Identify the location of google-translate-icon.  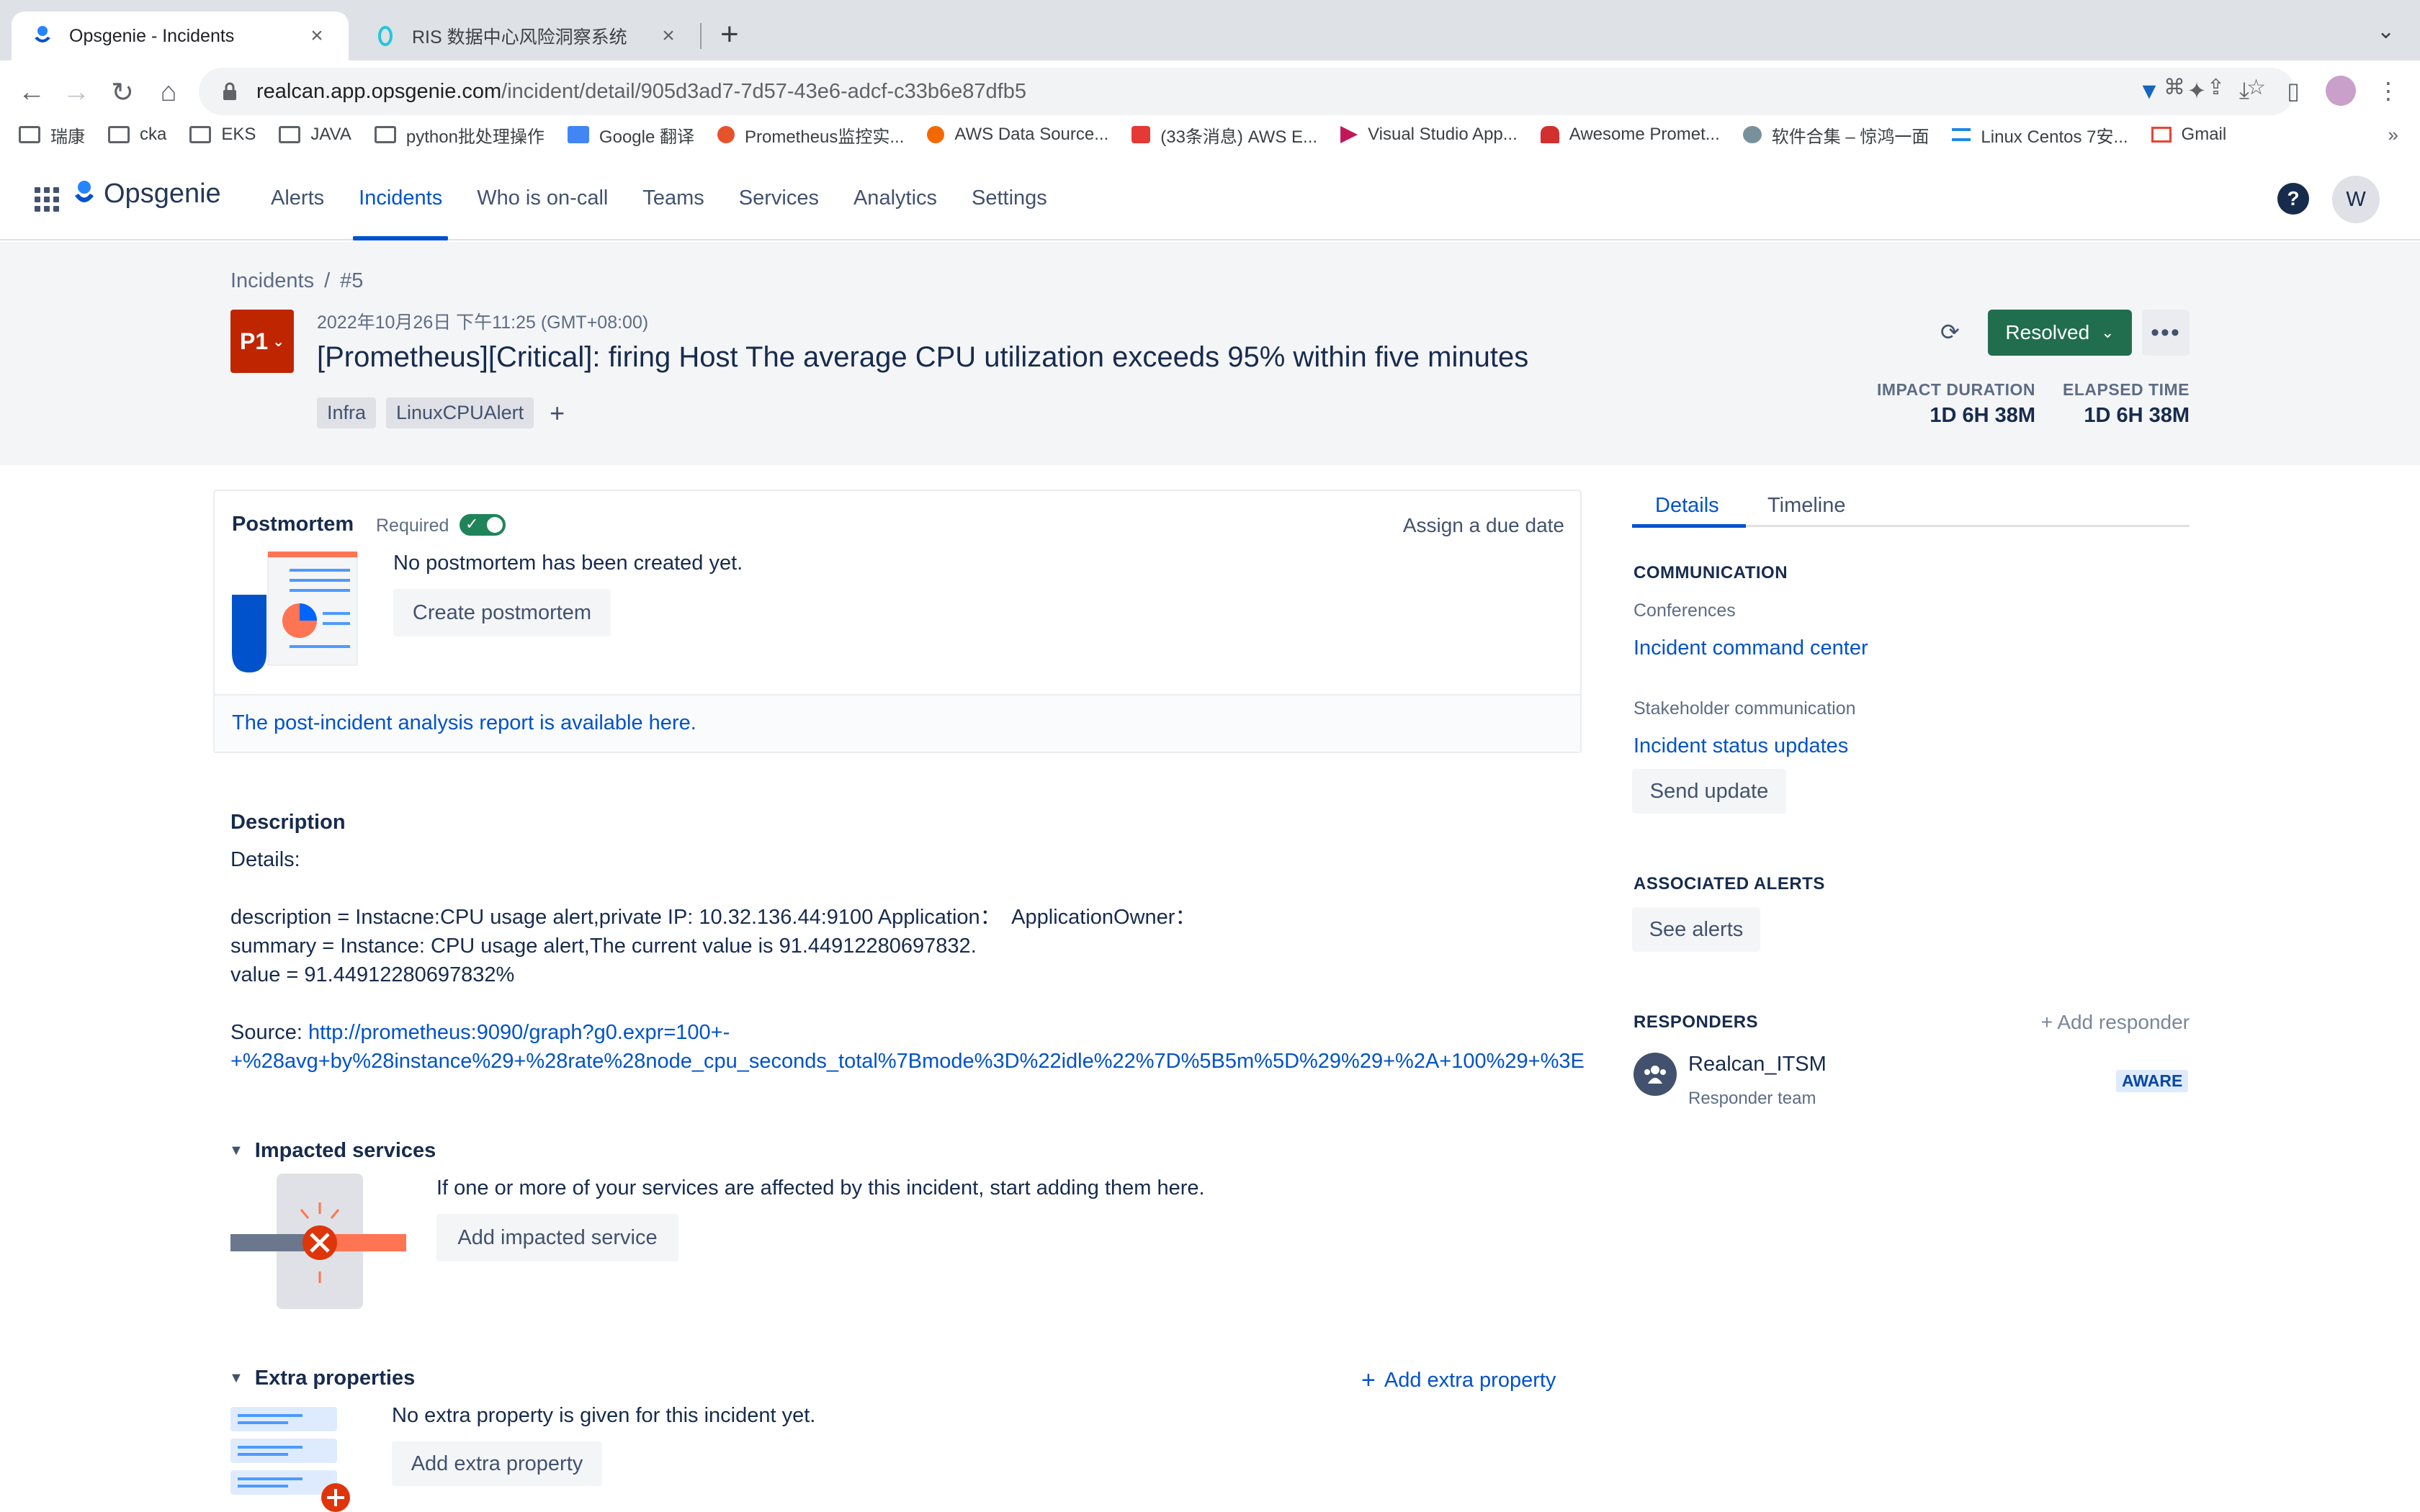
(578, 134).